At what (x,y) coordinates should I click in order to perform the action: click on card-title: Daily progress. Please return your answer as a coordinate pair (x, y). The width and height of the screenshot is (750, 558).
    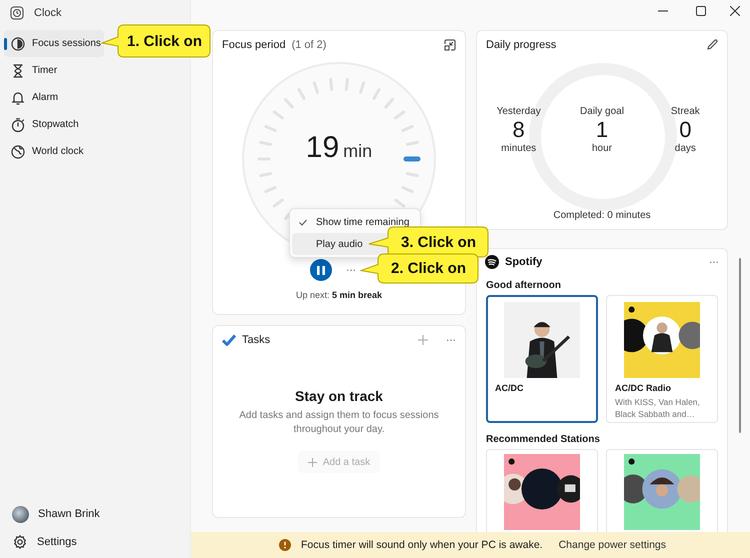
    Looking at the image, I should click on (521, 45).